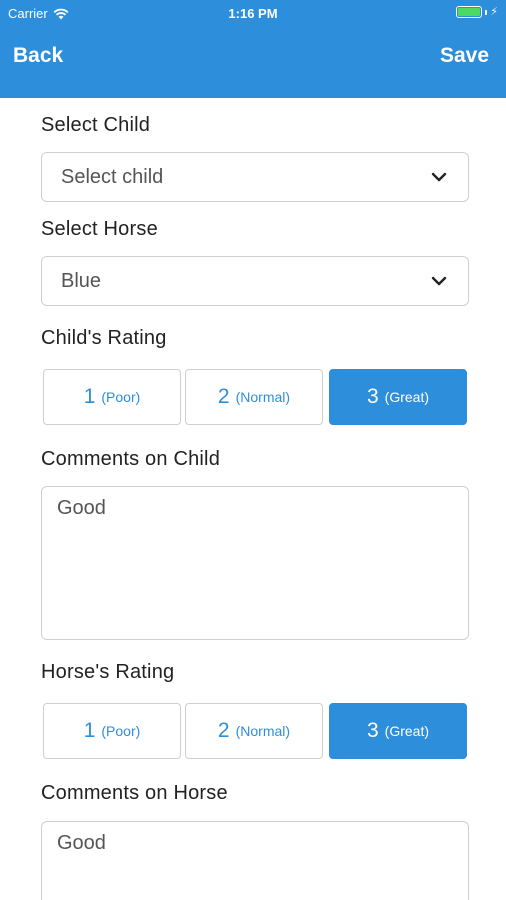 This screenshot has width=506, height=900. Describe the element at coordinates (255, 281) in the screenshot. I see `select-horse-dropdown: Blue` at that location.